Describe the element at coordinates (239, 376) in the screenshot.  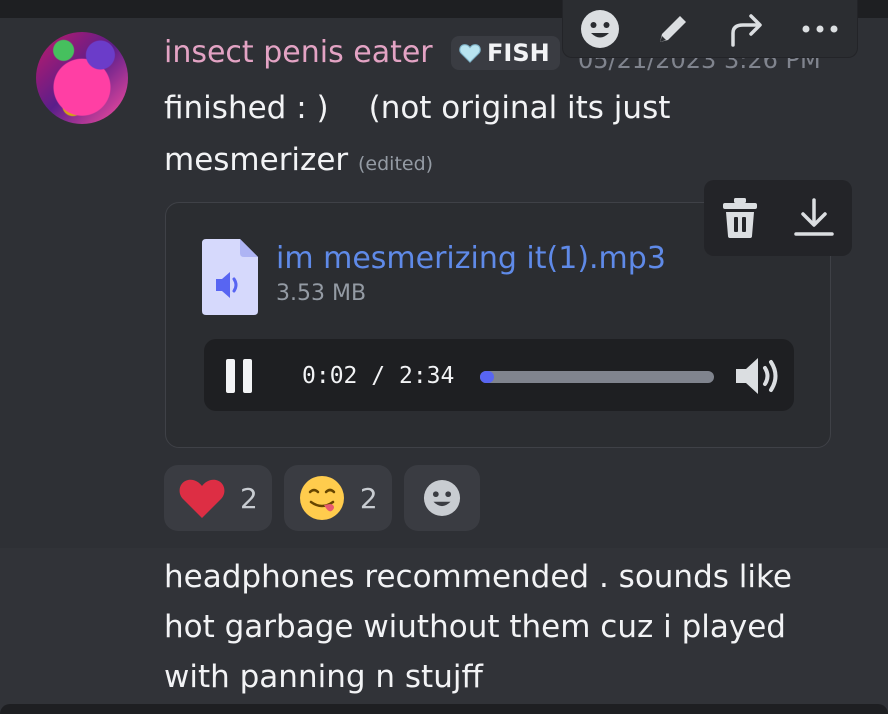
I see `pause-icon` at that location.